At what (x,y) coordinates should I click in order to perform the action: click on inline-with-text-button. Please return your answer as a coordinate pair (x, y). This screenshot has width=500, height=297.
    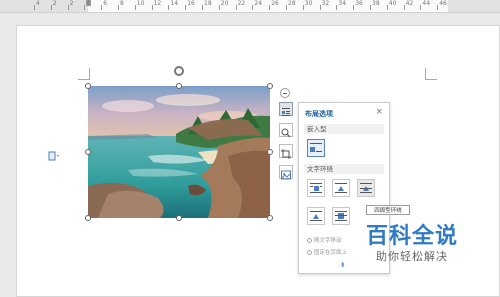
    Looking at the image, I should click on (316, 148).